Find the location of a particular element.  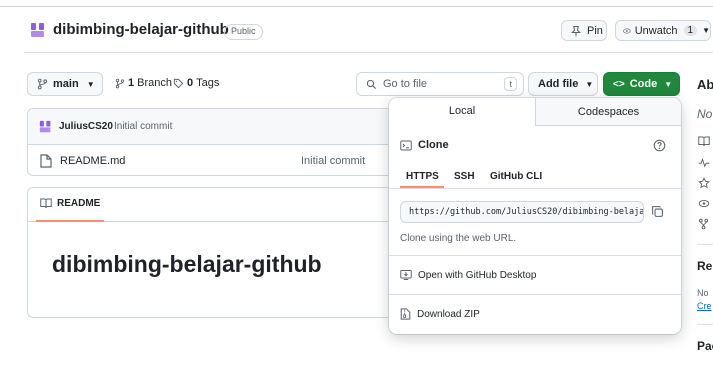

no-releases-text: No is located at coordinates (703, 293).